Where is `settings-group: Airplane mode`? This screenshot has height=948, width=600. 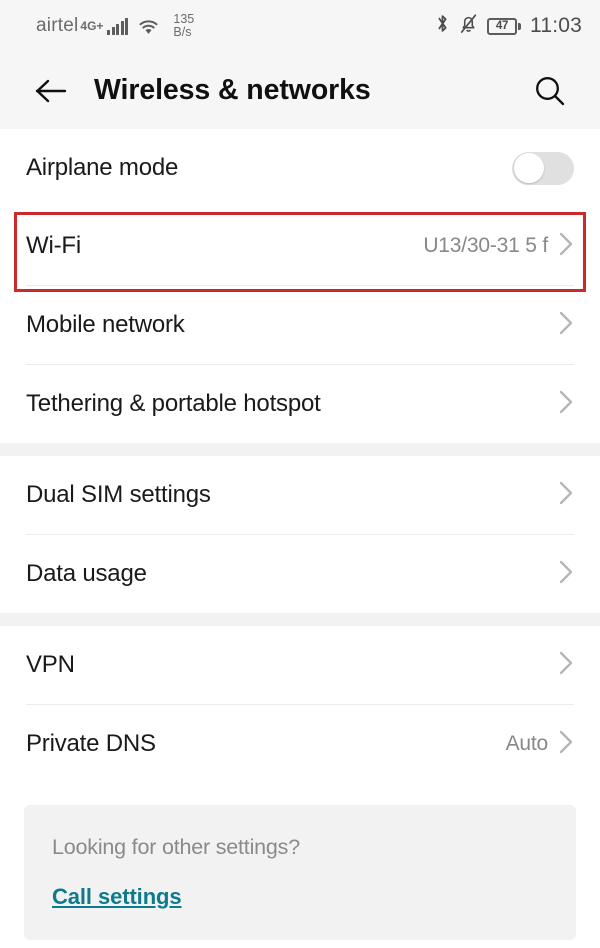
settings-group: Airplane mode is located at coordinates (300, 168).